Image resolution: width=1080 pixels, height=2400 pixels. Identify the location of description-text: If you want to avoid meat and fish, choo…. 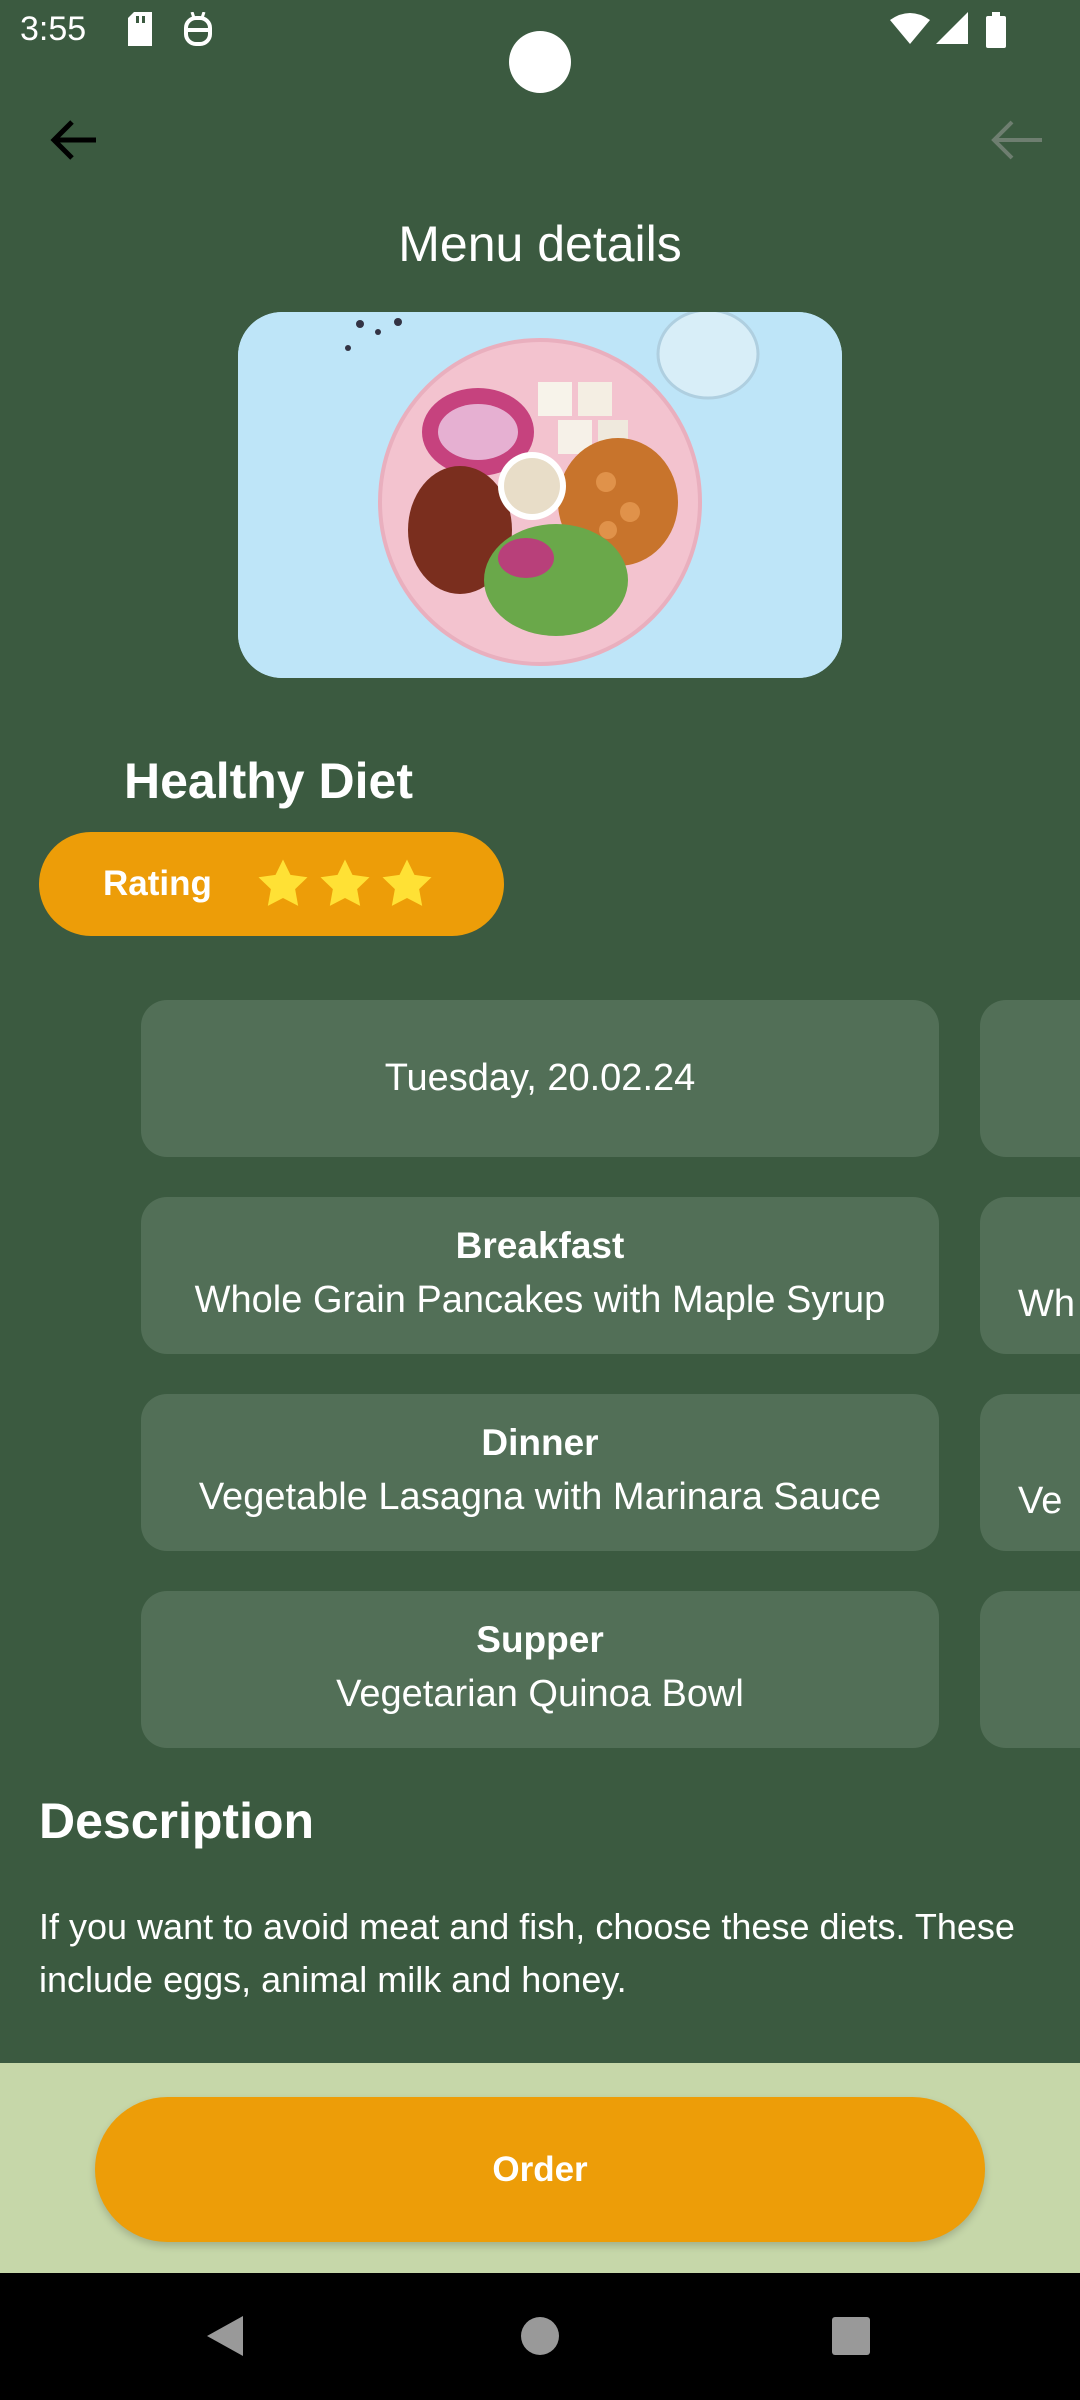
(527, 1953).